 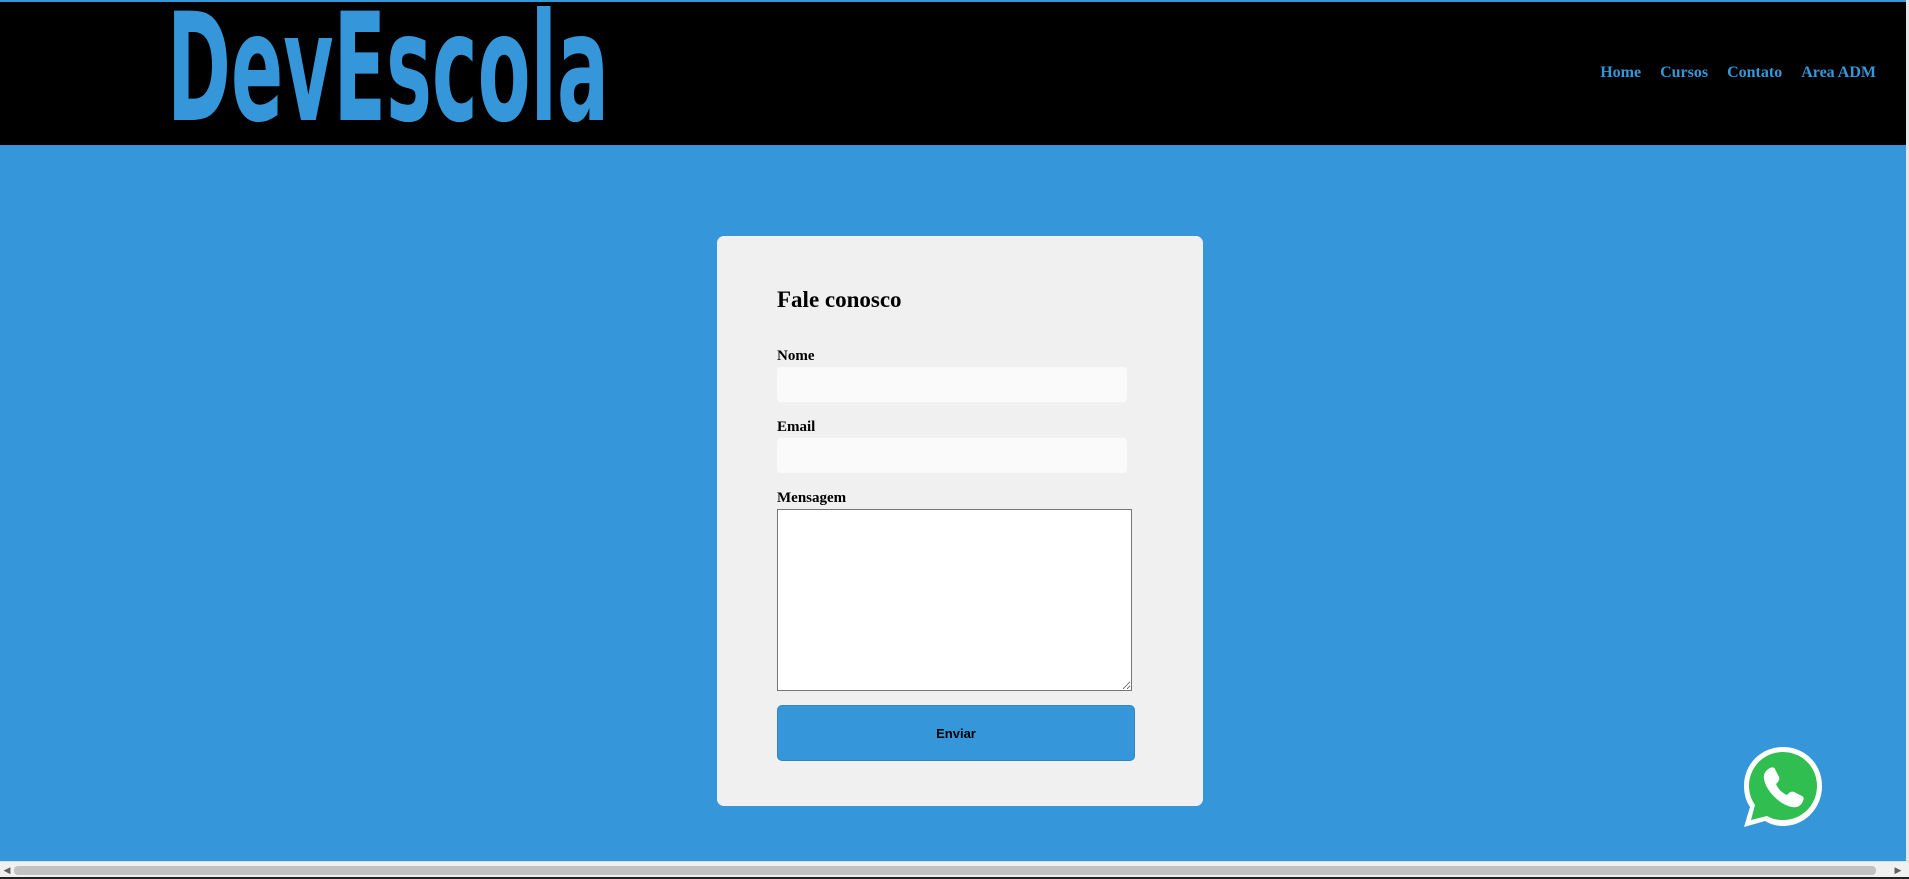 I want to click on send-button: Enviar, so click(x=956, y=733).